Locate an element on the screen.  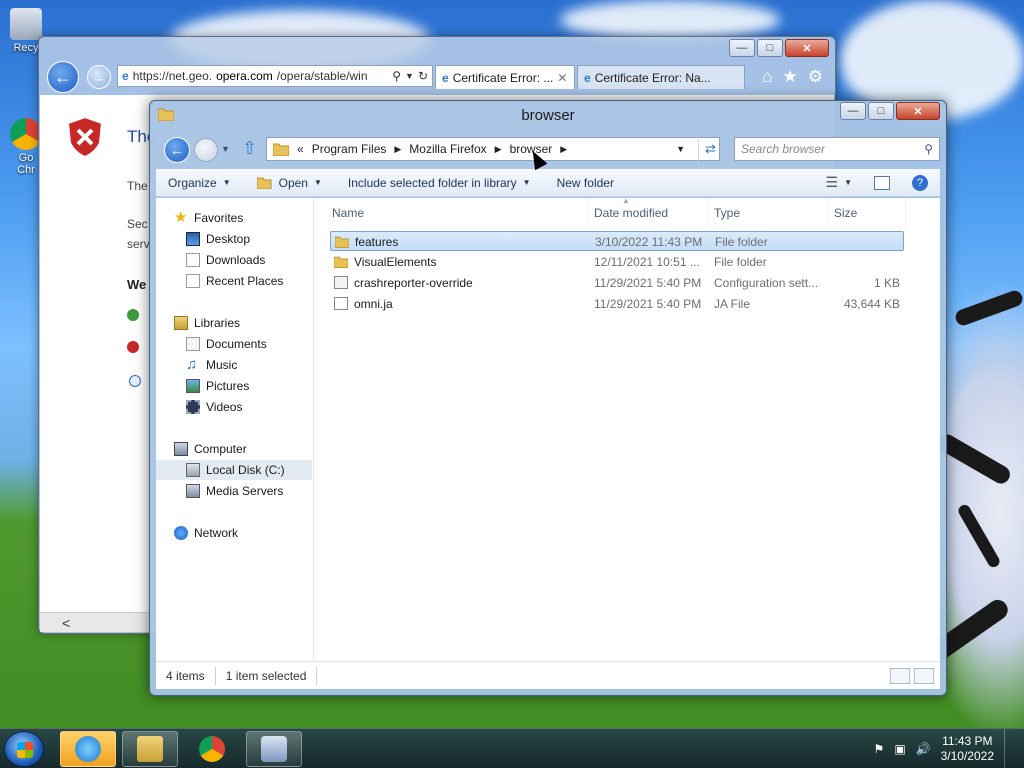
volume-icon: 🔊 is located at coordinates (923, 749).